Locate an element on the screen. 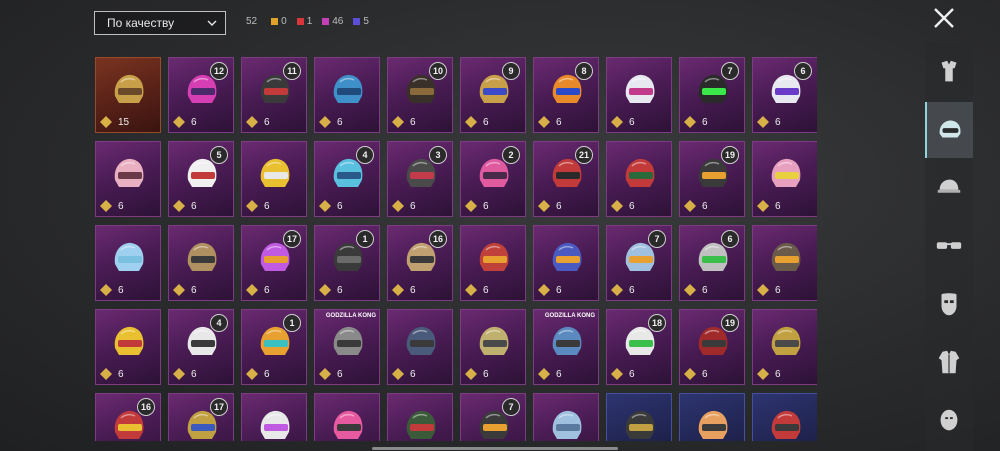  level-badge: 10 is located at coordinates (438, 71).